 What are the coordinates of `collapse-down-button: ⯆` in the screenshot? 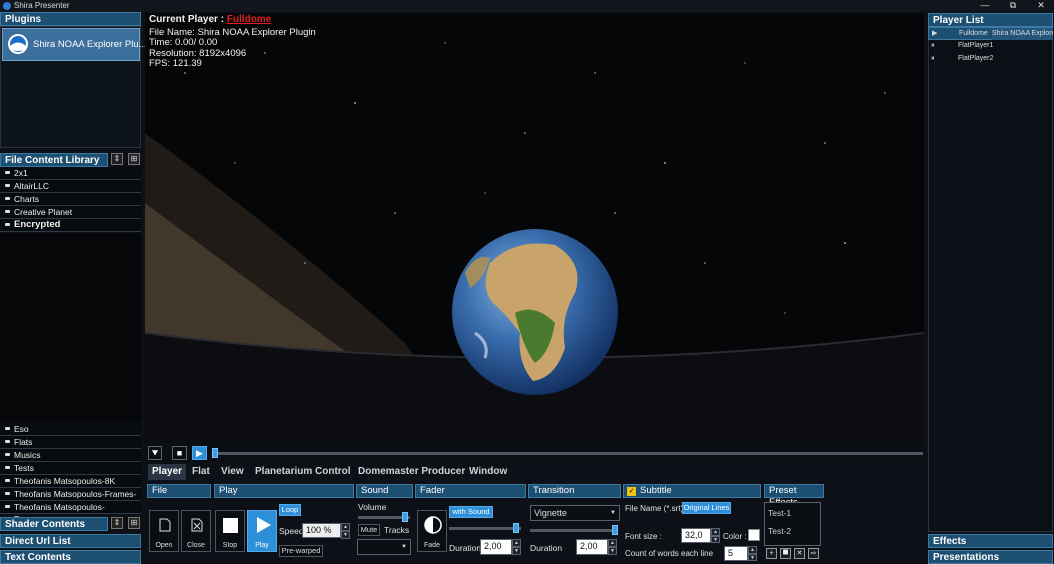 It's located at (155, 453).